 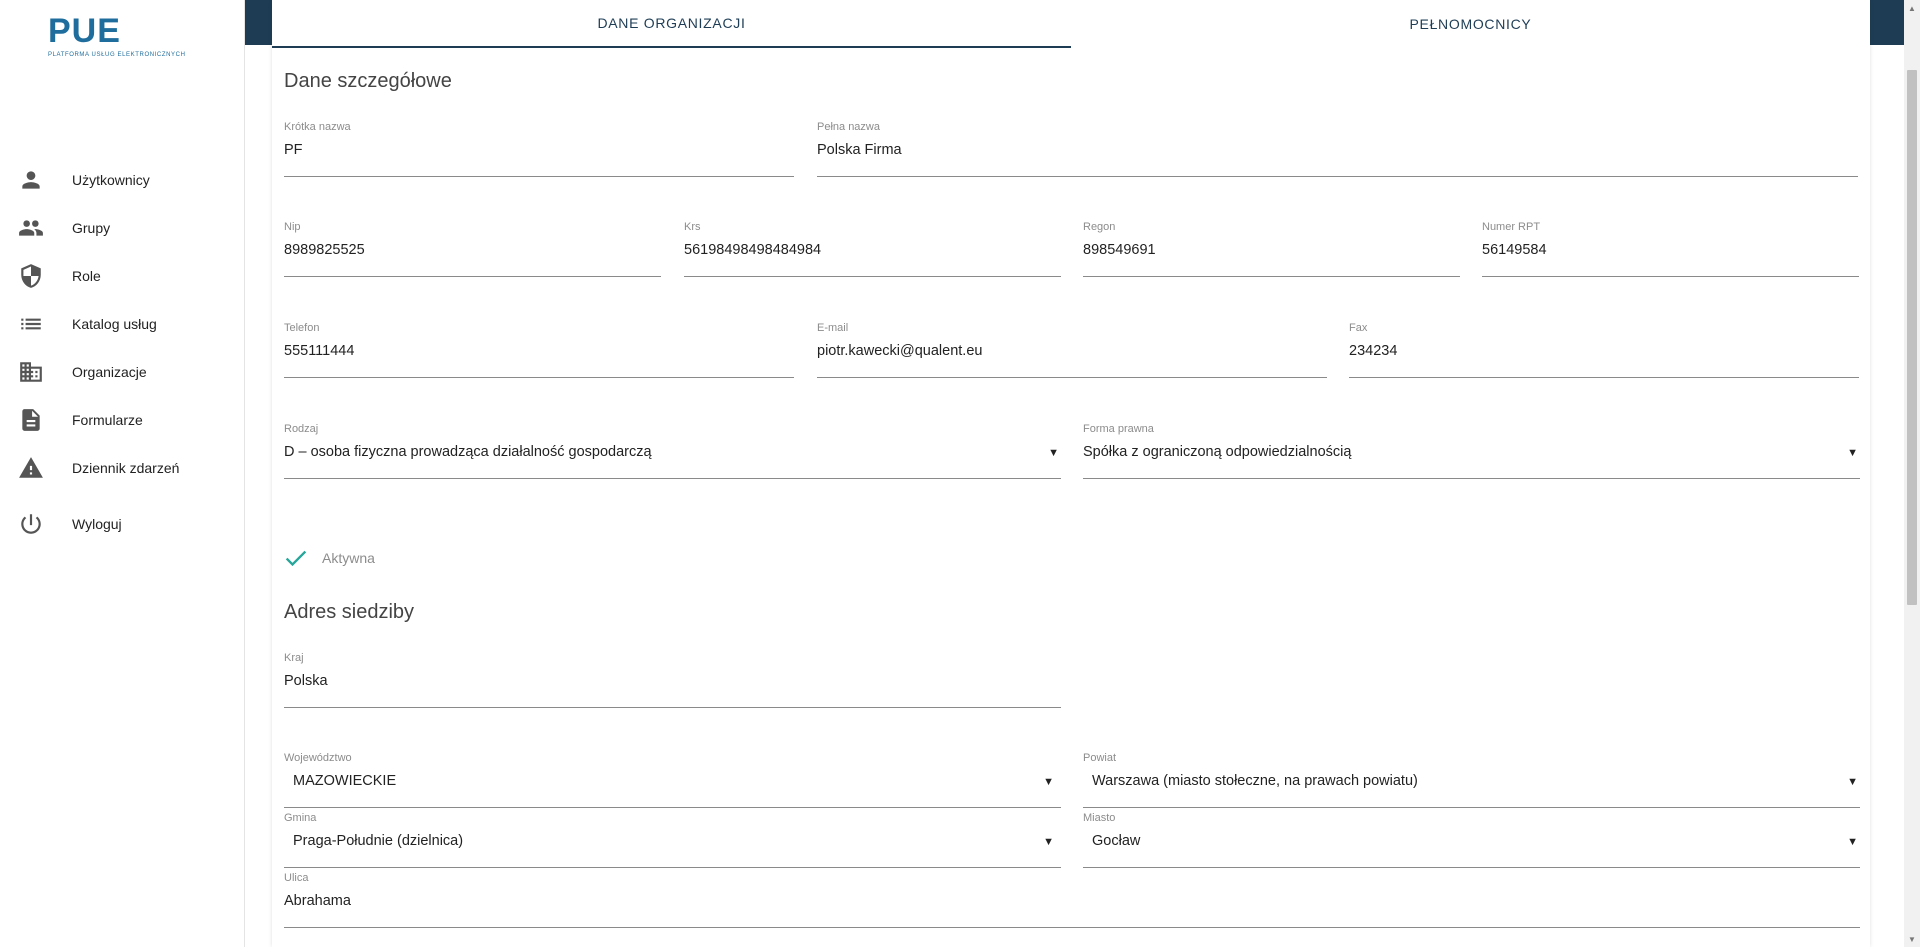 What do you see at coordinates (672, 780) in the screenshot?
I see `voivodeship-select: Województwo MAZOWIECKIE ▼` at bounding box center [672, 780].